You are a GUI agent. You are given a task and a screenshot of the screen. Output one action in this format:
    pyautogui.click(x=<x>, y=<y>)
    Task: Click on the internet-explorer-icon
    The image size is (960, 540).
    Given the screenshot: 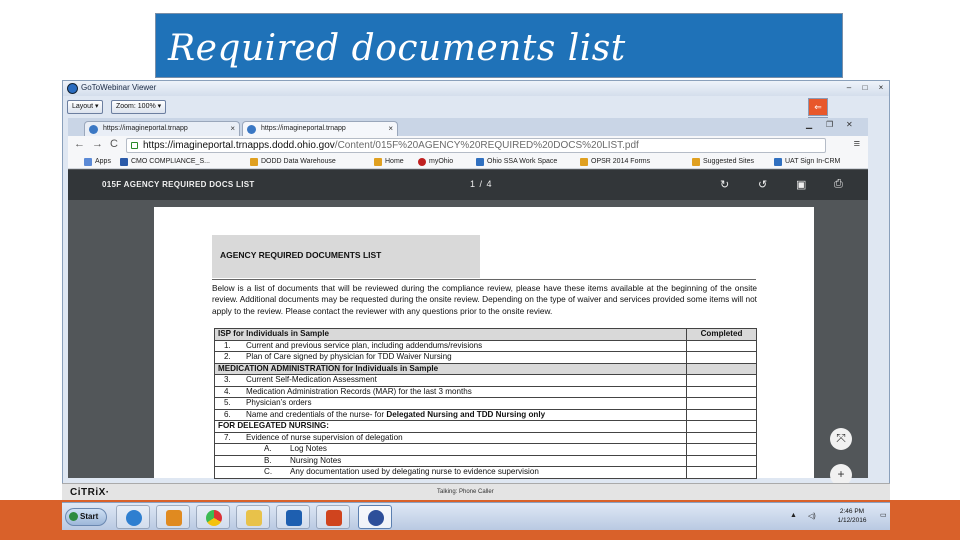 What is the action you would take?
    pyautogui.click(x=134, y=518)
    